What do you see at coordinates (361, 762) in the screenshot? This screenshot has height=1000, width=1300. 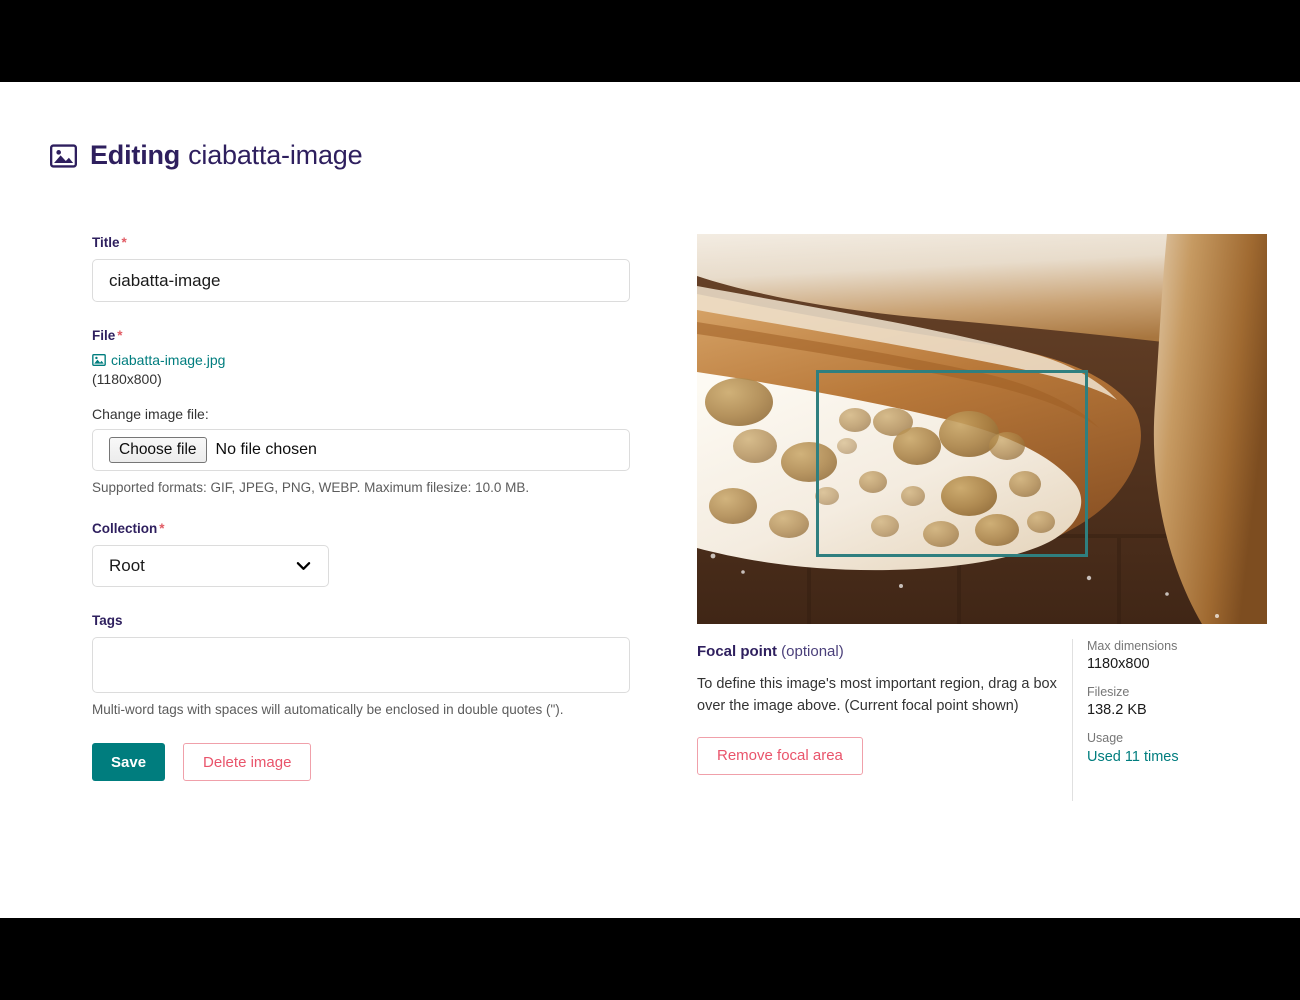 I see `form-actions: Save Delete image` at bounding box center [361, 762].